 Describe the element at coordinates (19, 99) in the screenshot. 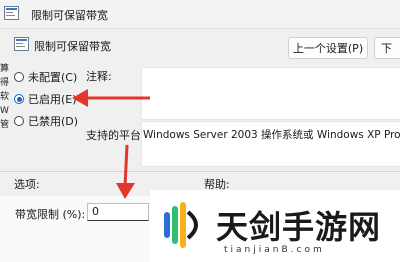

I see `radio-circle-selected` at that location.